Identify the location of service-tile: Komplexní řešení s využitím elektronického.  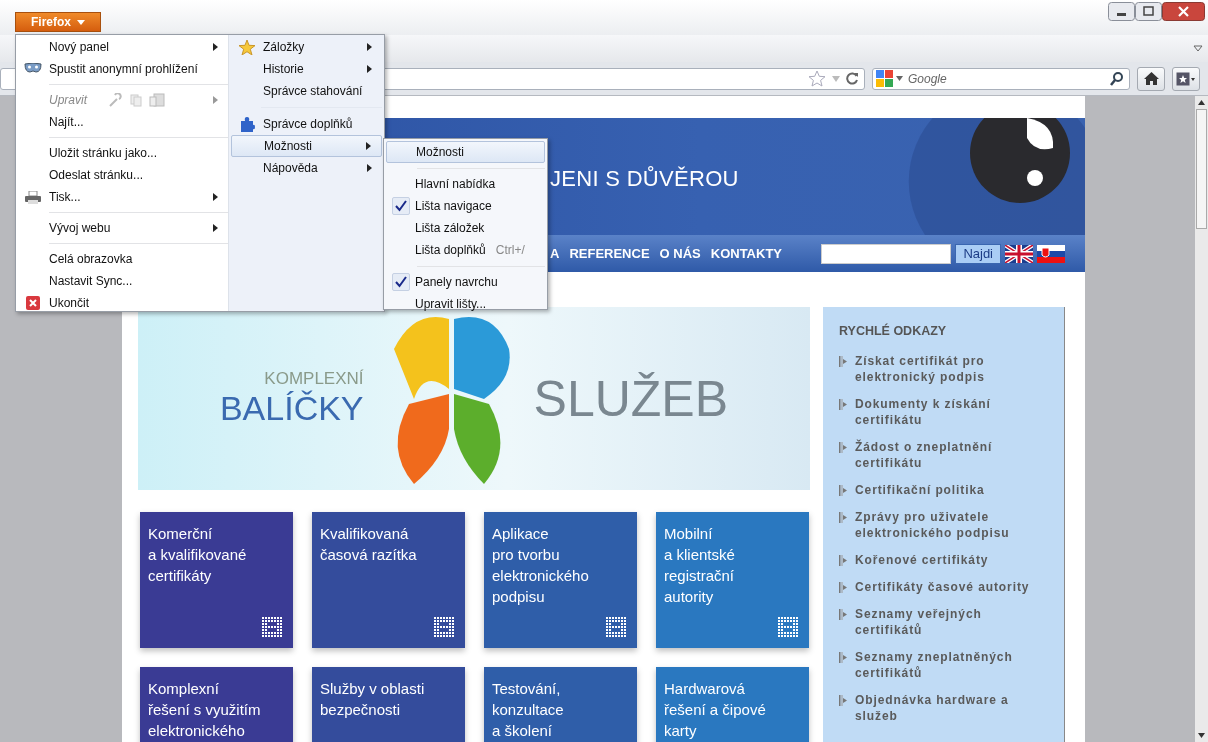
(216, 704).